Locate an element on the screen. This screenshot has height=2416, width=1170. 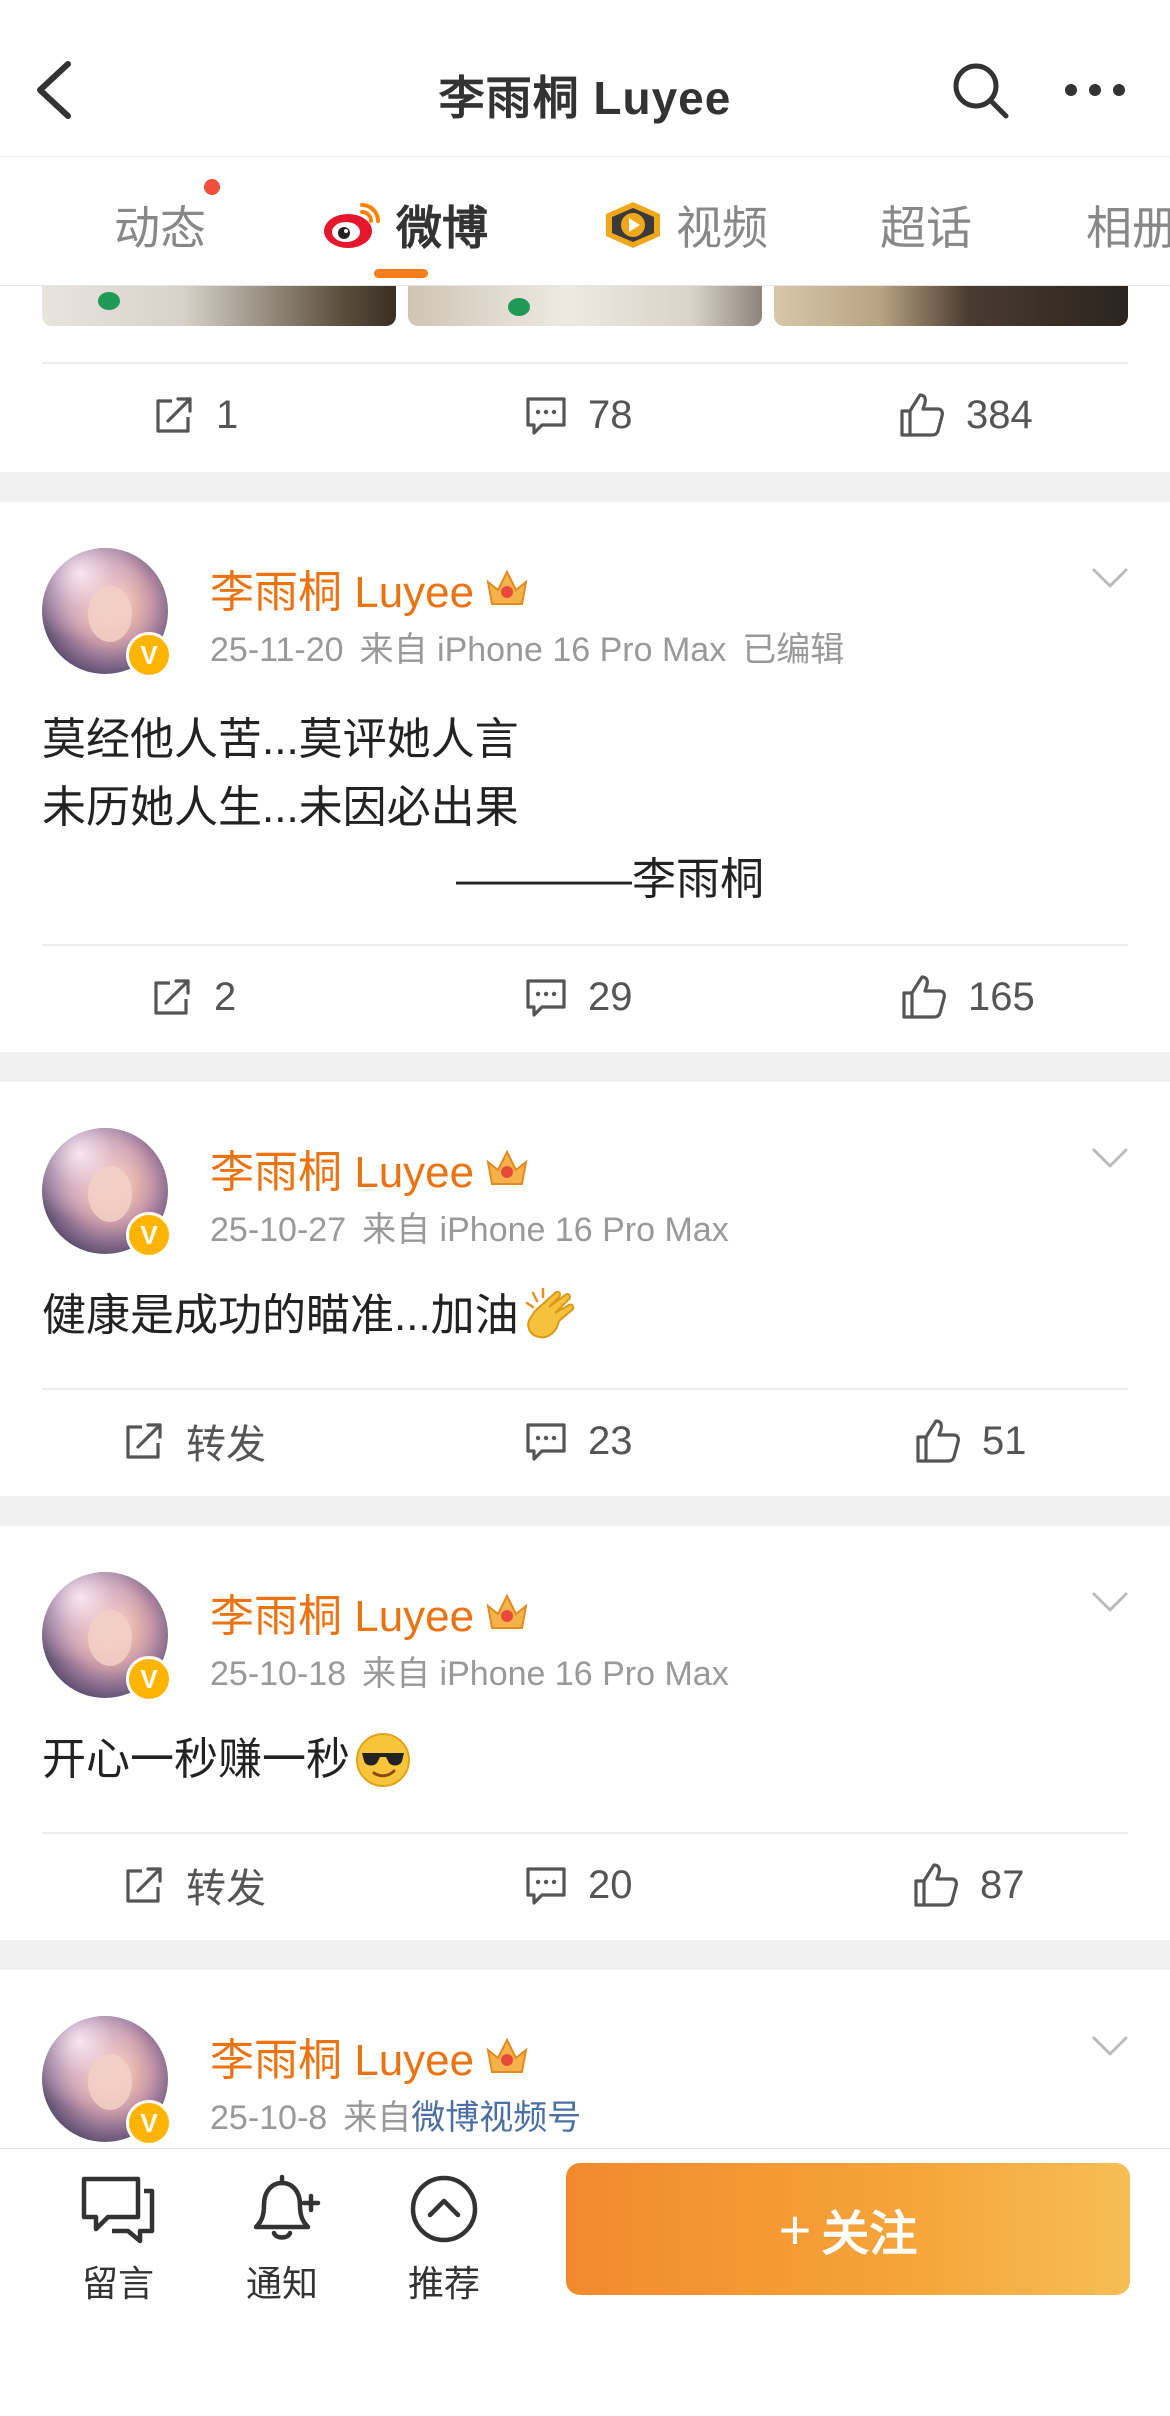
comment-count: 20 is located at coordinates (610, 1884).